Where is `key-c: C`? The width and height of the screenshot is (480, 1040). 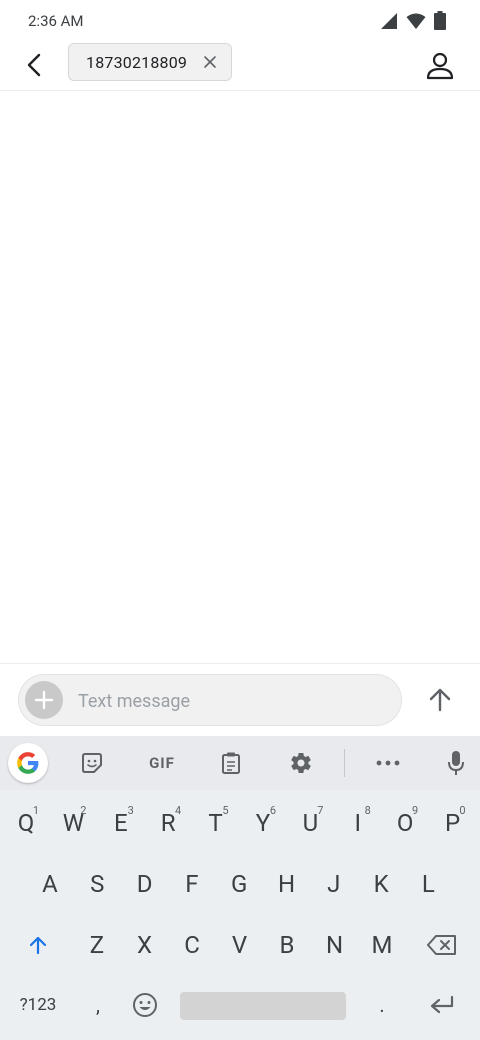 key-c: C is located at coordinates (192, 945).